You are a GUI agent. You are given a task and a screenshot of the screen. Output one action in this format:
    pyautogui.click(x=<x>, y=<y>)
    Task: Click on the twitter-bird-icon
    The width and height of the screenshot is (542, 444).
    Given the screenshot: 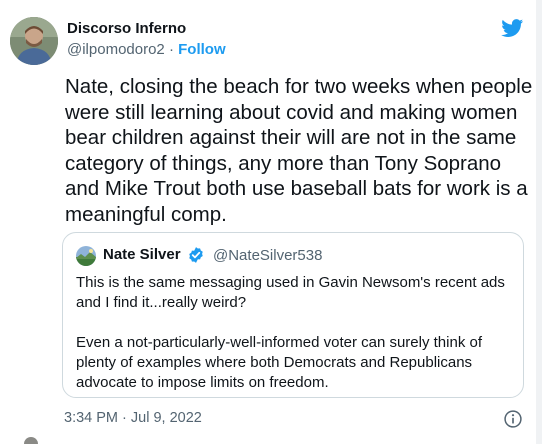 What is the action you would take?
    pyautogui.click(x=512, y=28)
    